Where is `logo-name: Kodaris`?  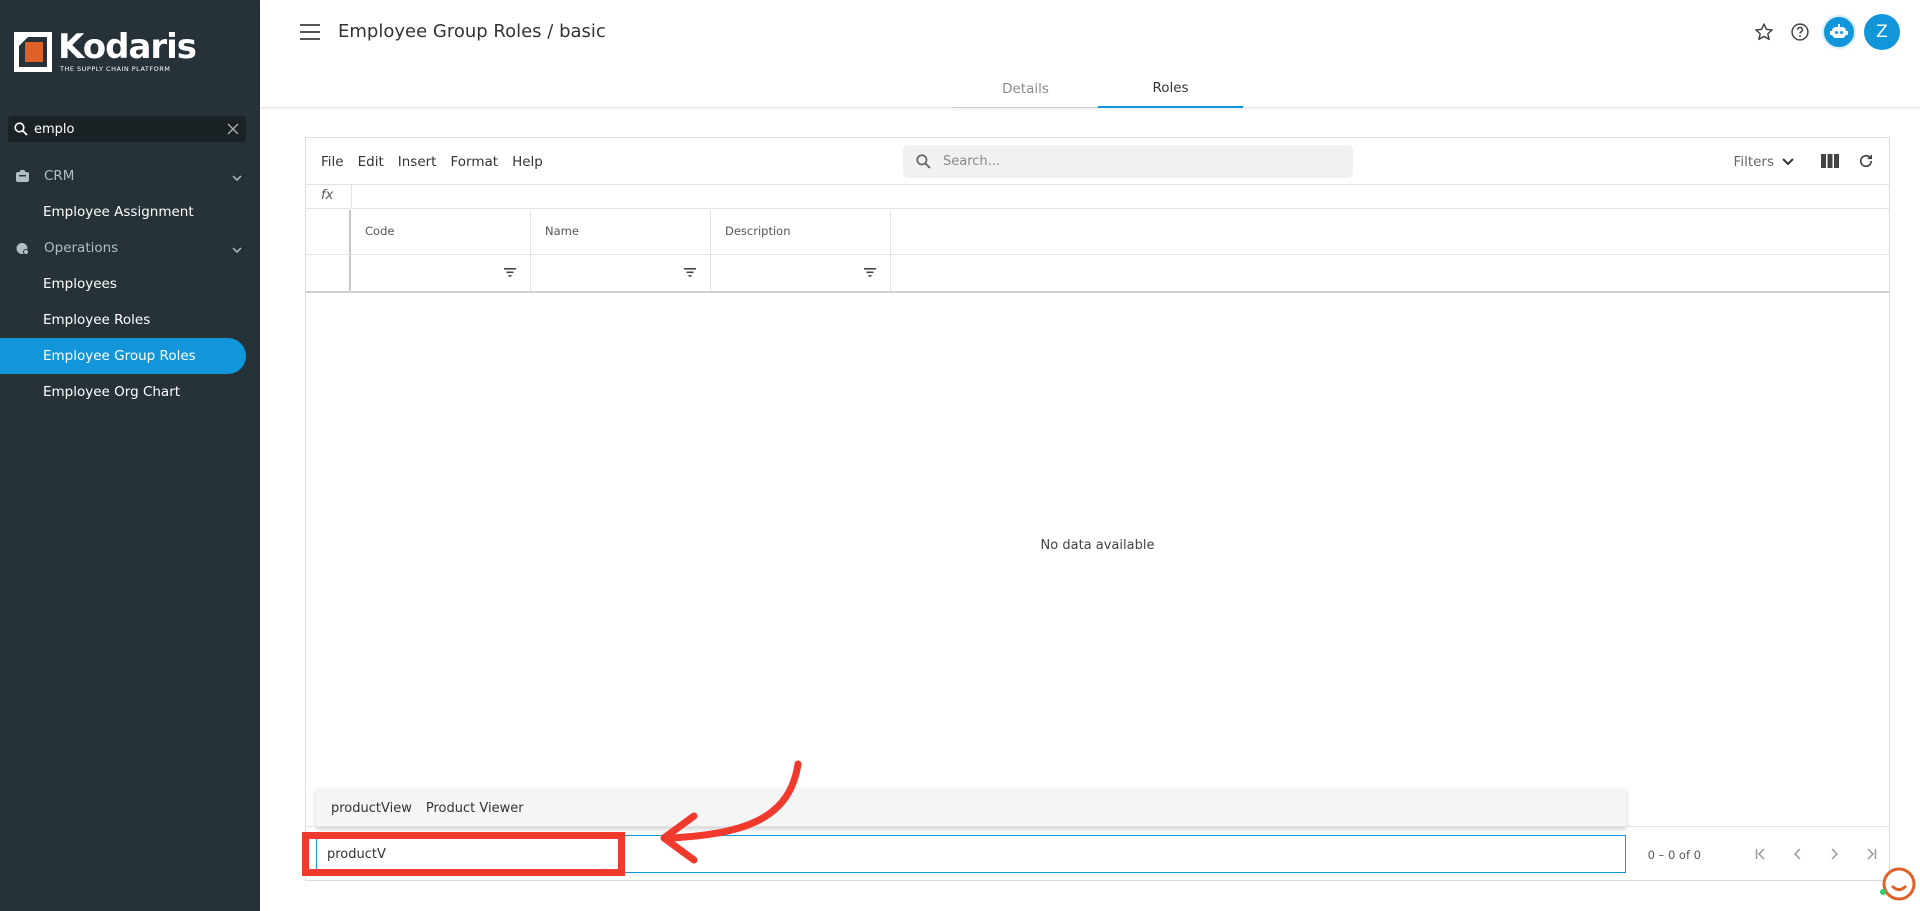
logo-name: Kodaris is located at coordinates (127, 47).